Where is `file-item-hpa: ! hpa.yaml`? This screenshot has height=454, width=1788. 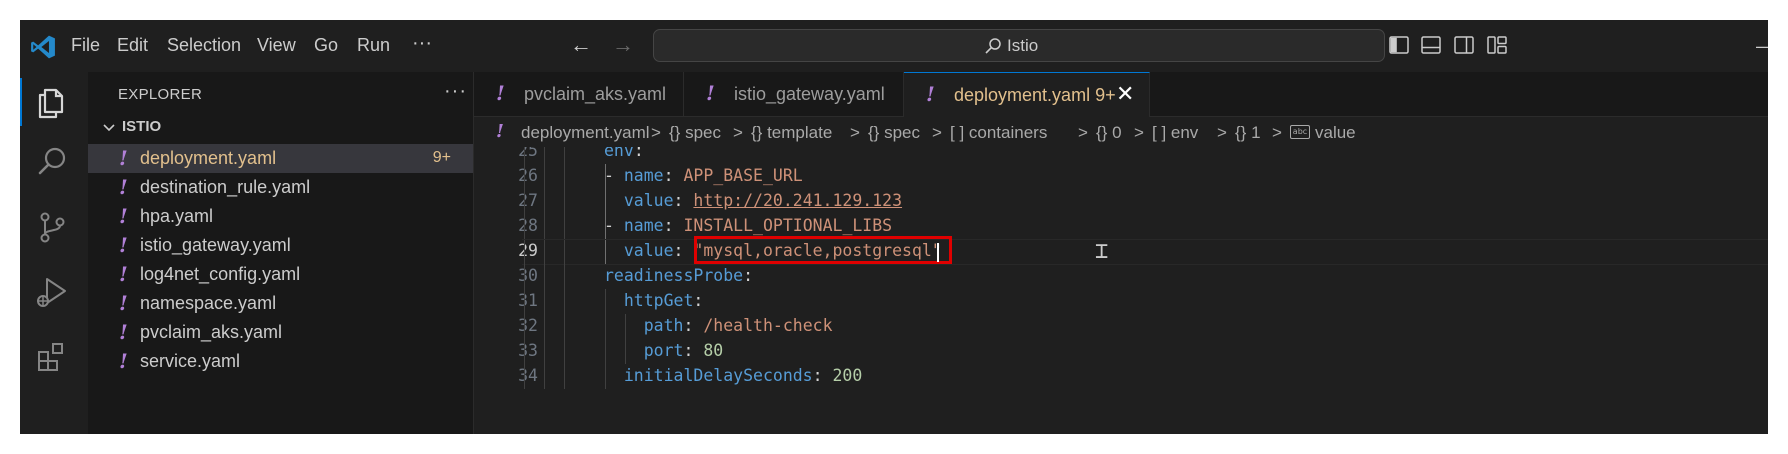 file-item-hpa: ! hpa.yaml is located at coordinates (280, 216).